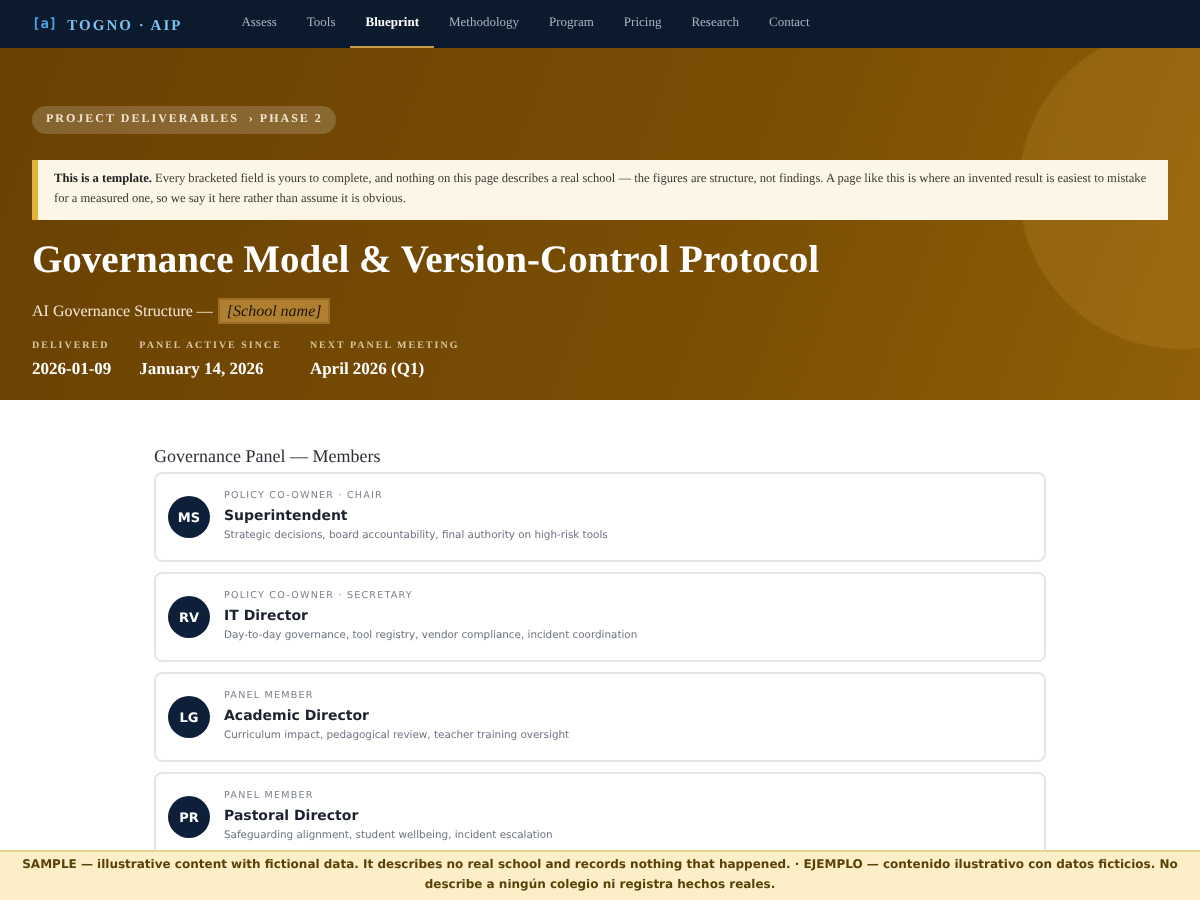 This screenshot has width=1200, height=900. I want to click on meta-value: January 14, 2026, so click(202, 368).